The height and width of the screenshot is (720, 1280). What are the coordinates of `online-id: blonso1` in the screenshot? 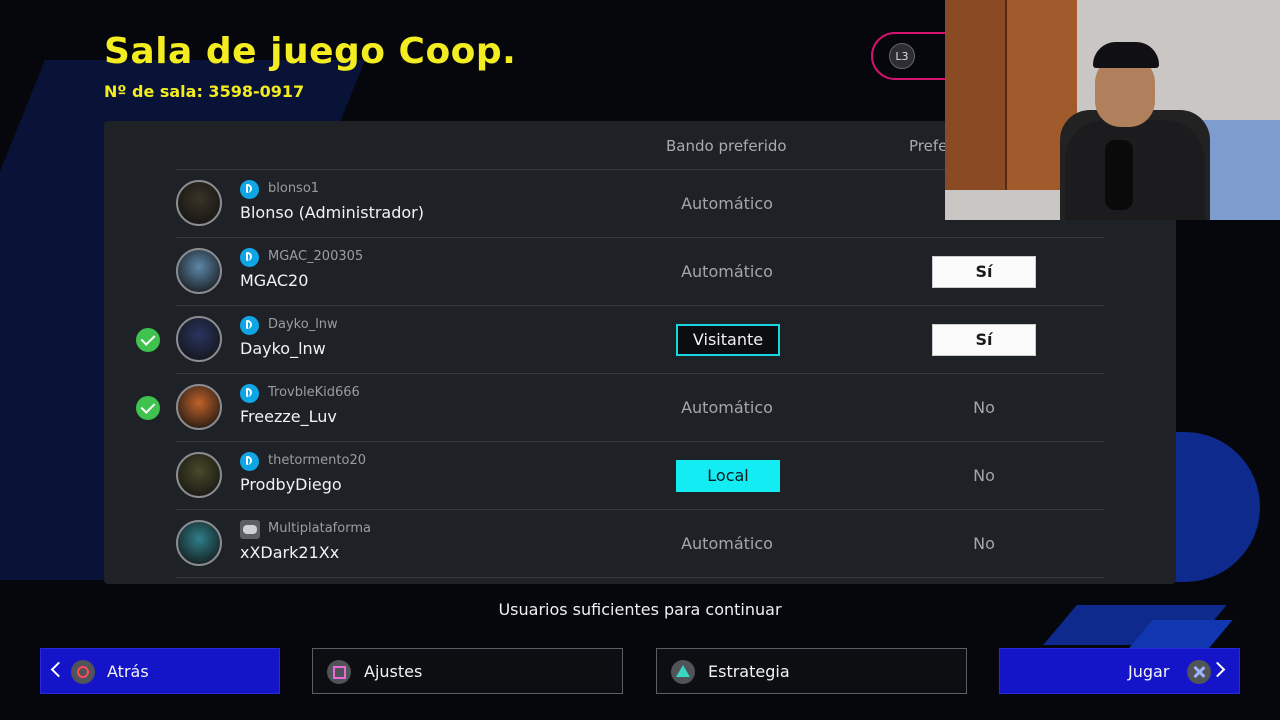 It's located at (294, 188).